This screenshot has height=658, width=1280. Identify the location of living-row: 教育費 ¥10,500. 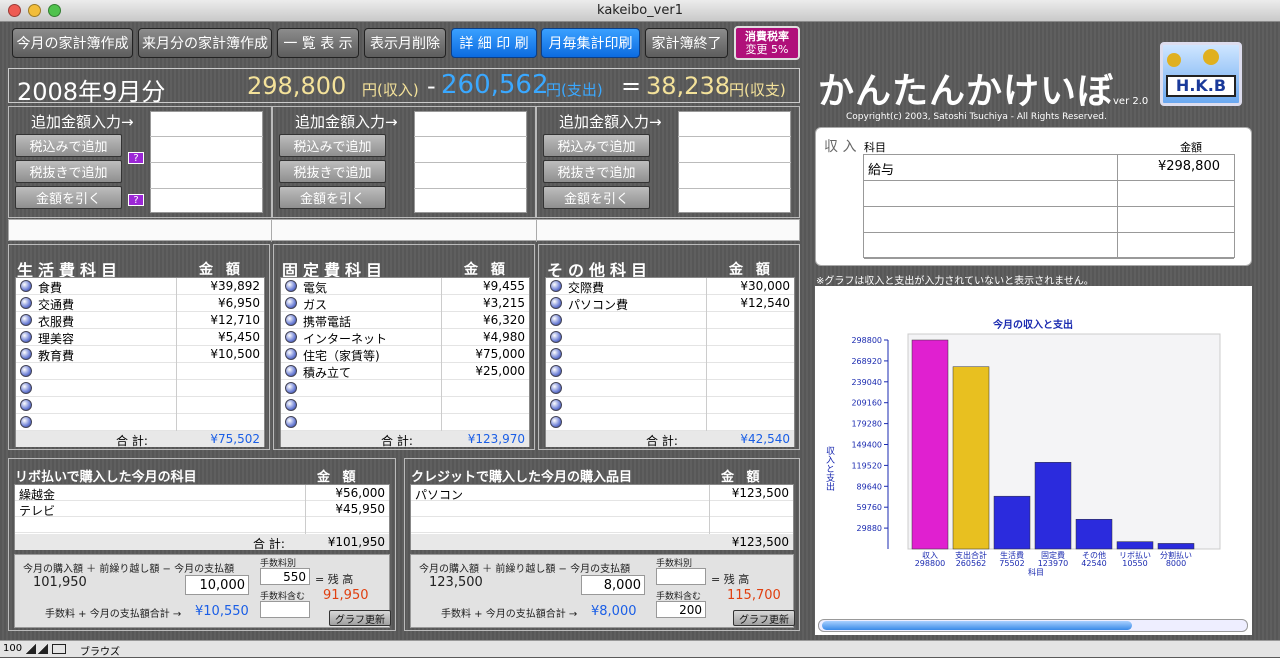
(140, 354).